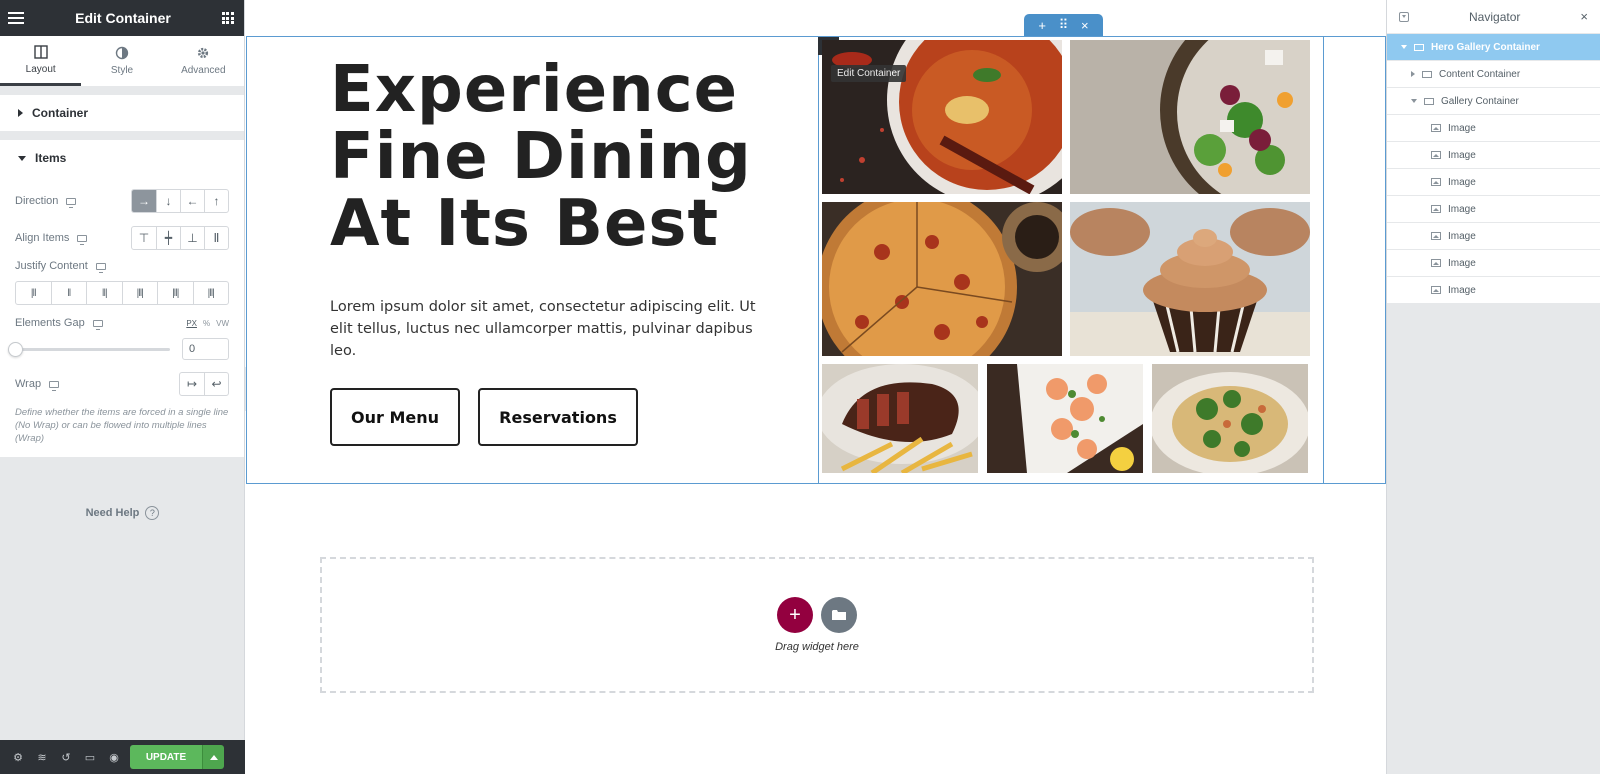 The height and width of the screenshot is (774, 1600). What do you see at coordinates (192, 201) in the screenshot?
I see `direction-row-reverse-button: ←` at bounding box center [192, 201].